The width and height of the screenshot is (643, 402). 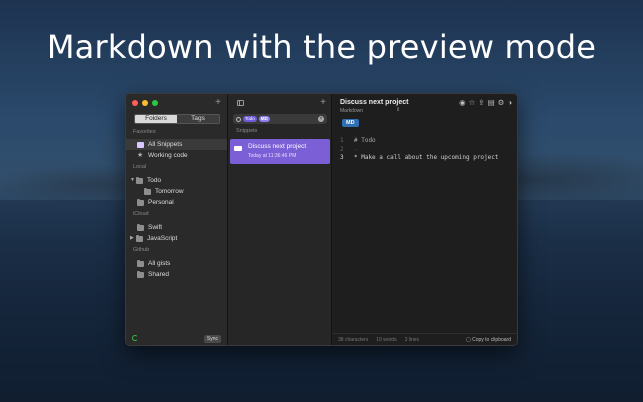 I want to click on copy-to-clipboard-button: ▢ Copy to clipboard, so click(x=488, y=340).